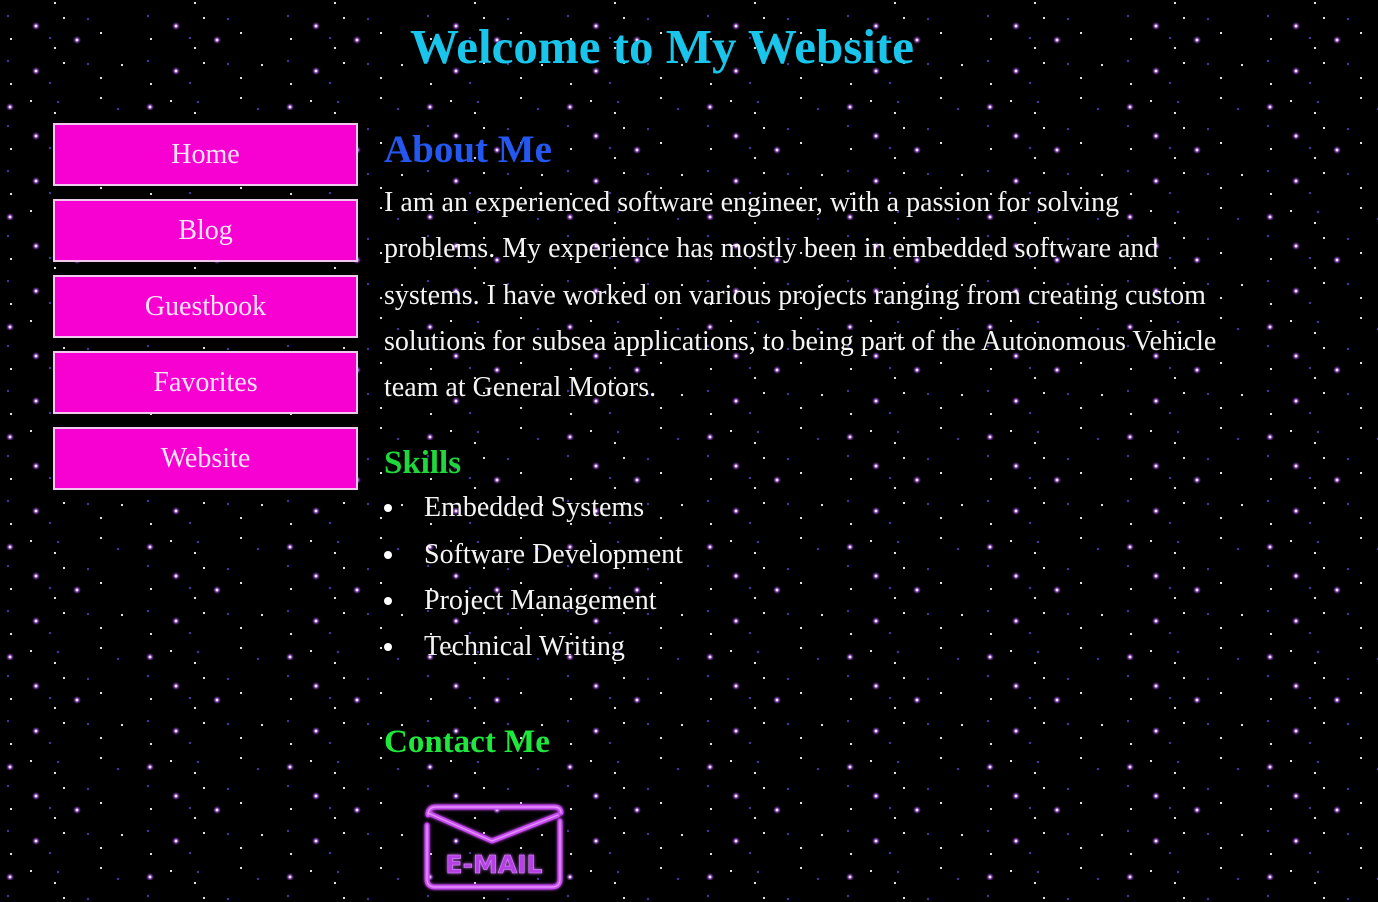 The image size is (1378, 902). What do you see at coordinates (205, 154) in the screenshot?
I see `nav-button-home: Home` at bounding box center [205, 154].